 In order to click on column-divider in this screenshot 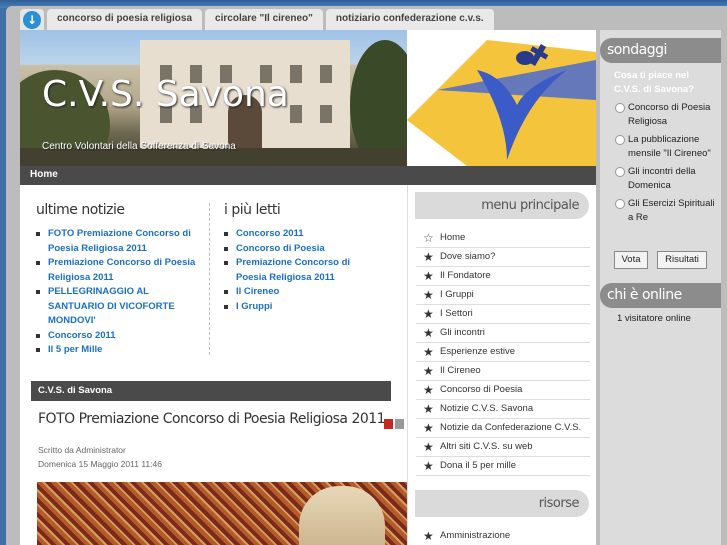, I will do `click(209, 279)`.